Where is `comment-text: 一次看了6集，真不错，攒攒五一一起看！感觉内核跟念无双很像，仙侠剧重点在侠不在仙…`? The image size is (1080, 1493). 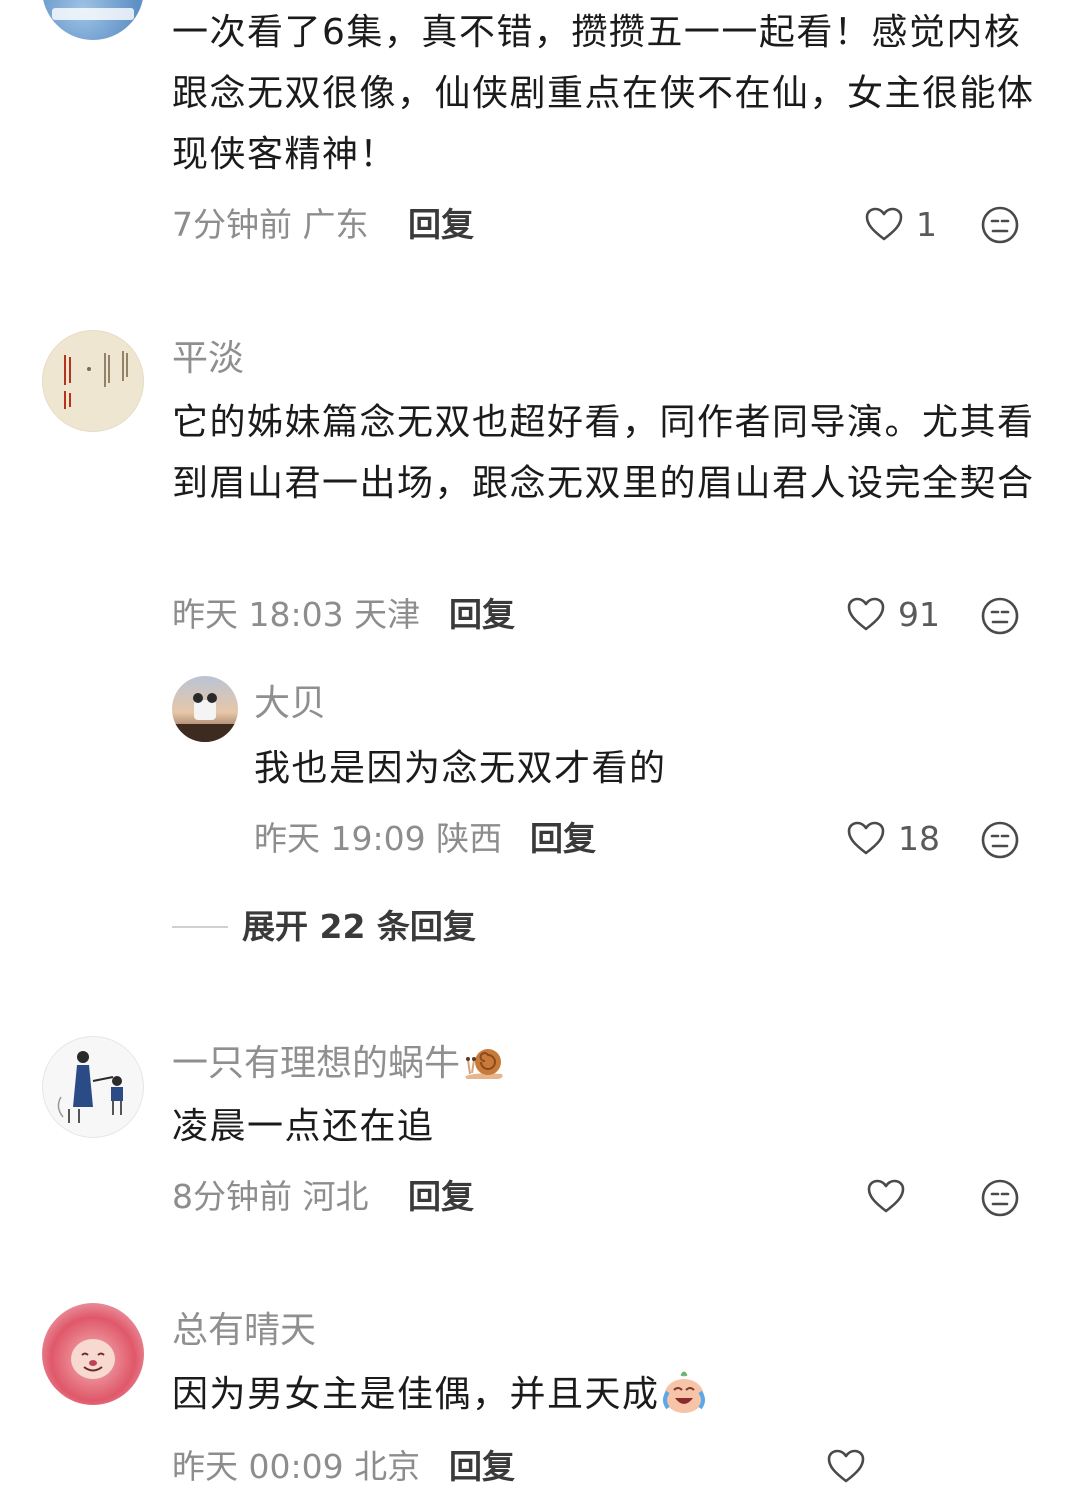
comment-text: 一次看了6集，真不错，攒攒五一一起看！感觉内核跟念无双很像，仙侠剧重点在侠不在仙… is located at coordinates (603, 93).